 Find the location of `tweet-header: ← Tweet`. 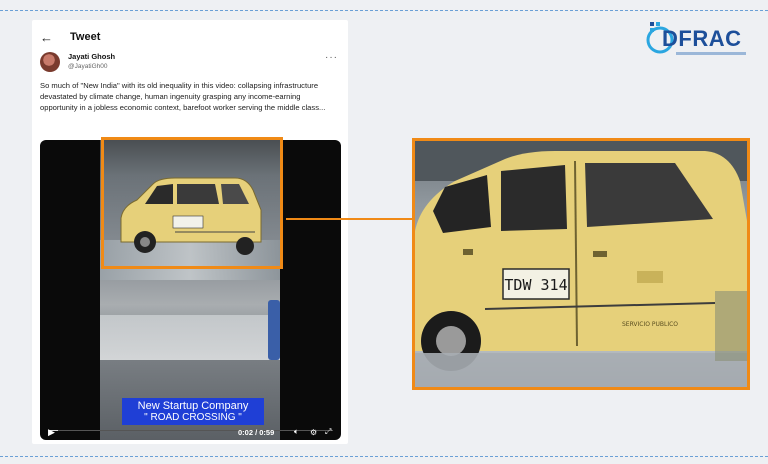

tweet-header: ← Tweet is located at coordinates (70, 37).